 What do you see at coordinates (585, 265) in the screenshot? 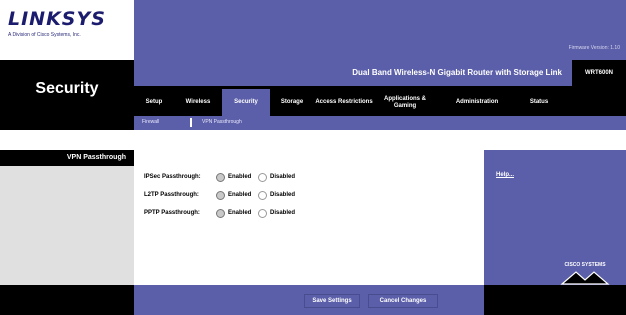
I see `cisco-label: CISCO SYSTEMS` at bounding box center [585, 265].